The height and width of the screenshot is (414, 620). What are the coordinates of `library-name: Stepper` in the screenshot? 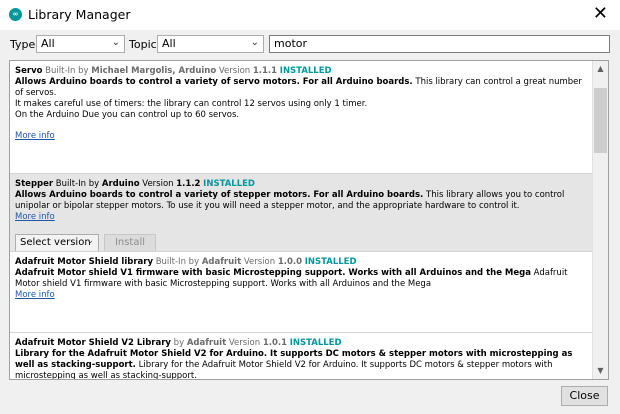 It's located at (34, 184).